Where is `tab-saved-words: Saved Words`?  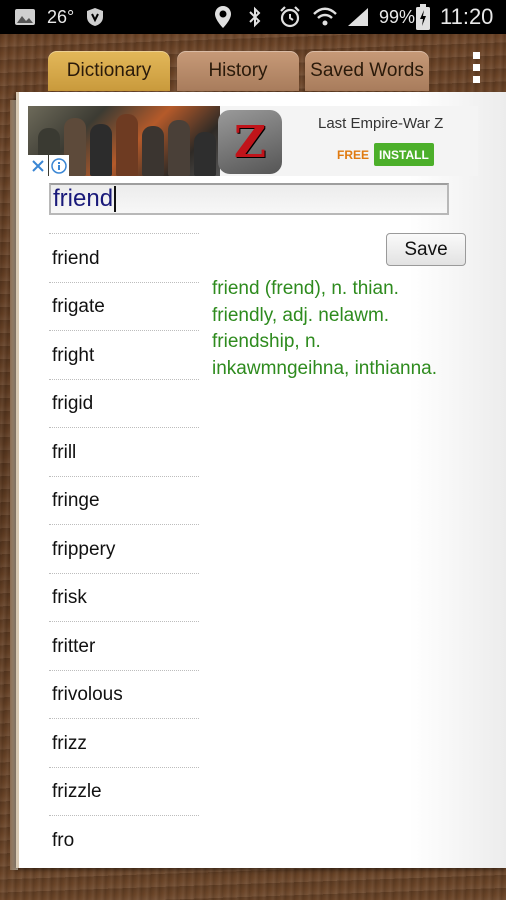 tab-saved-words: Saved Words is located at coordinates (367, 71).